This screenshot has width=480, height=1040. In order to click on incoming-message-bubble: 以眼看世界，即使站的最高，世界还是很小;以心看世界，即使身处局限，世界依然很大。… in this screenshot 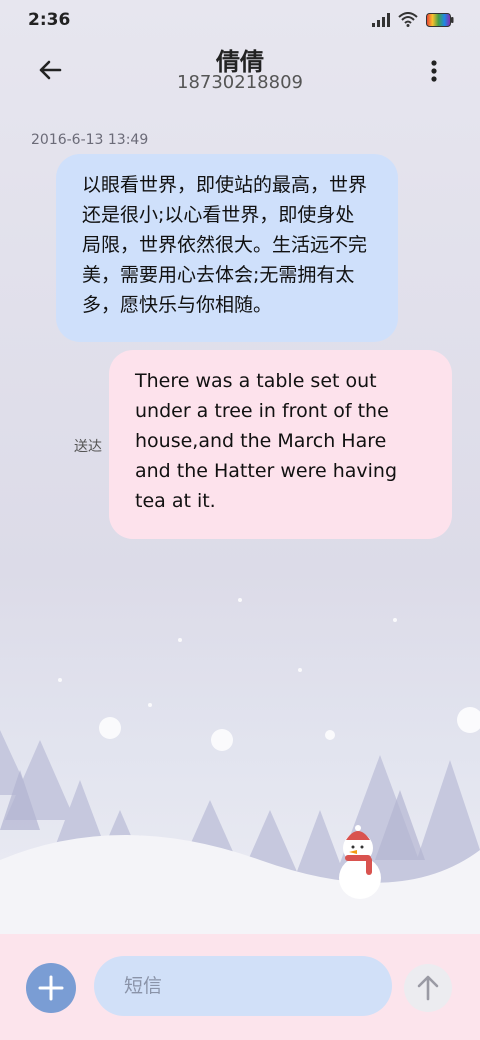, I will do `click(227, 248)`.